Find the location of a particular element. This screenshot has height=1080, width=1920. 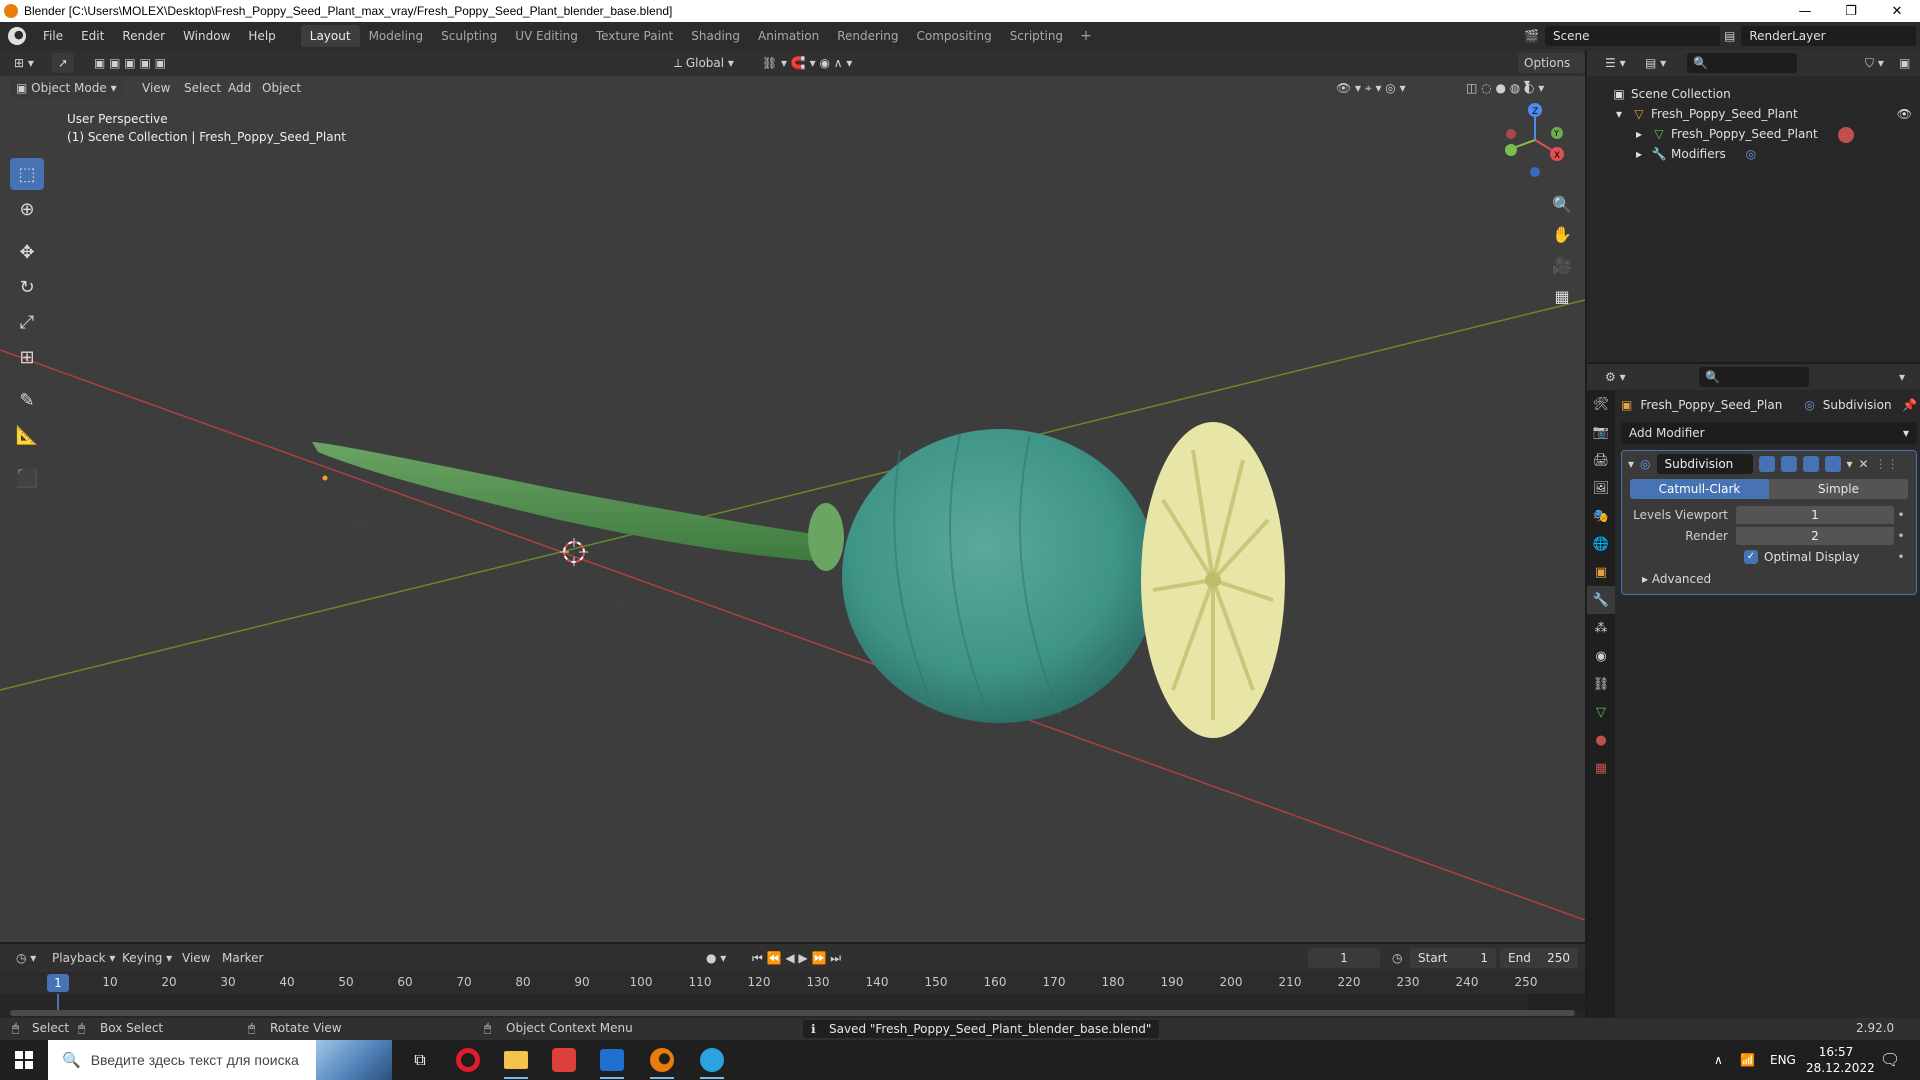

world-tab-icon: 🌐 is located at coordinates (1601, 544).